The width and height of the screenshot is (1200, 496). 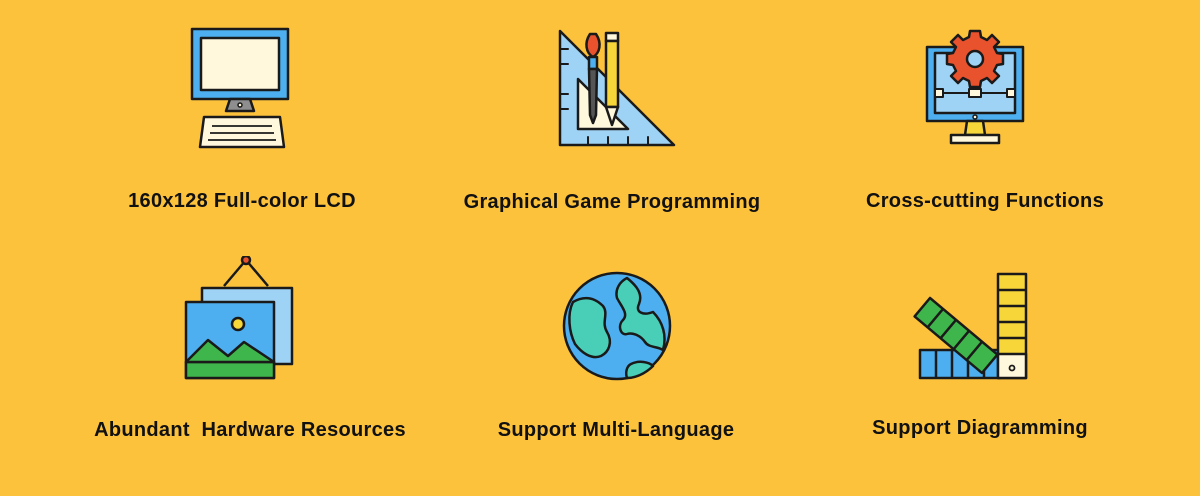 What do you see at coordinates (970, 326) in the screenshot?
I see `color-swatch-icon` at bounding box center [970, 326].